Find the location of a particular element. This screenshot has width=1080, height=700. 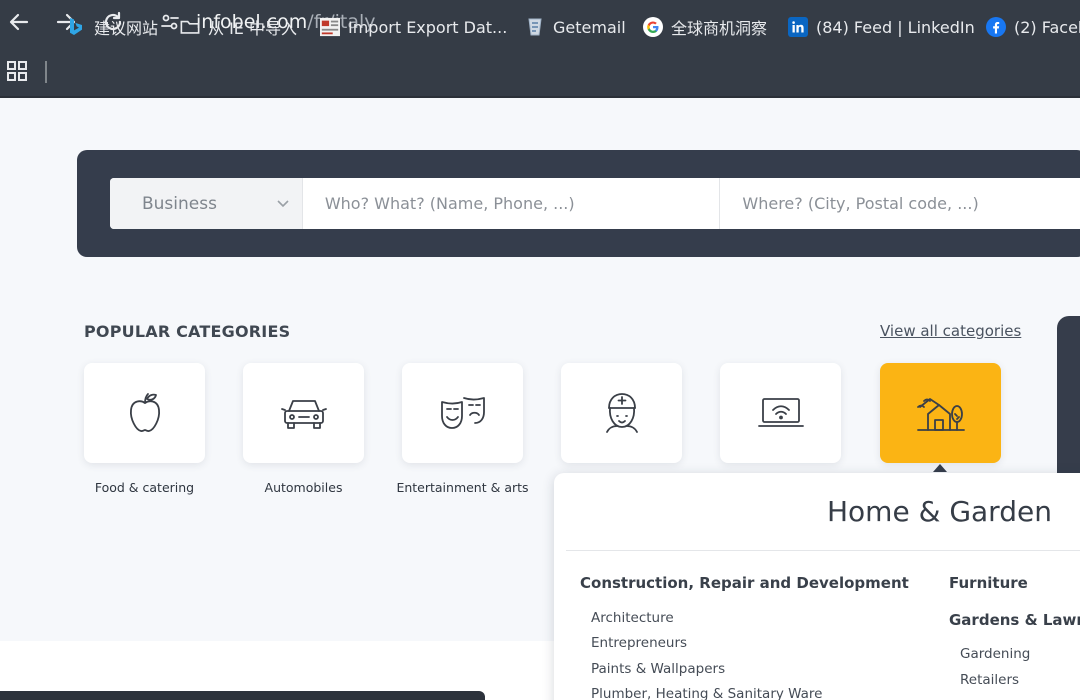

category-label: Automobiles is located at coordinates (303, 487).